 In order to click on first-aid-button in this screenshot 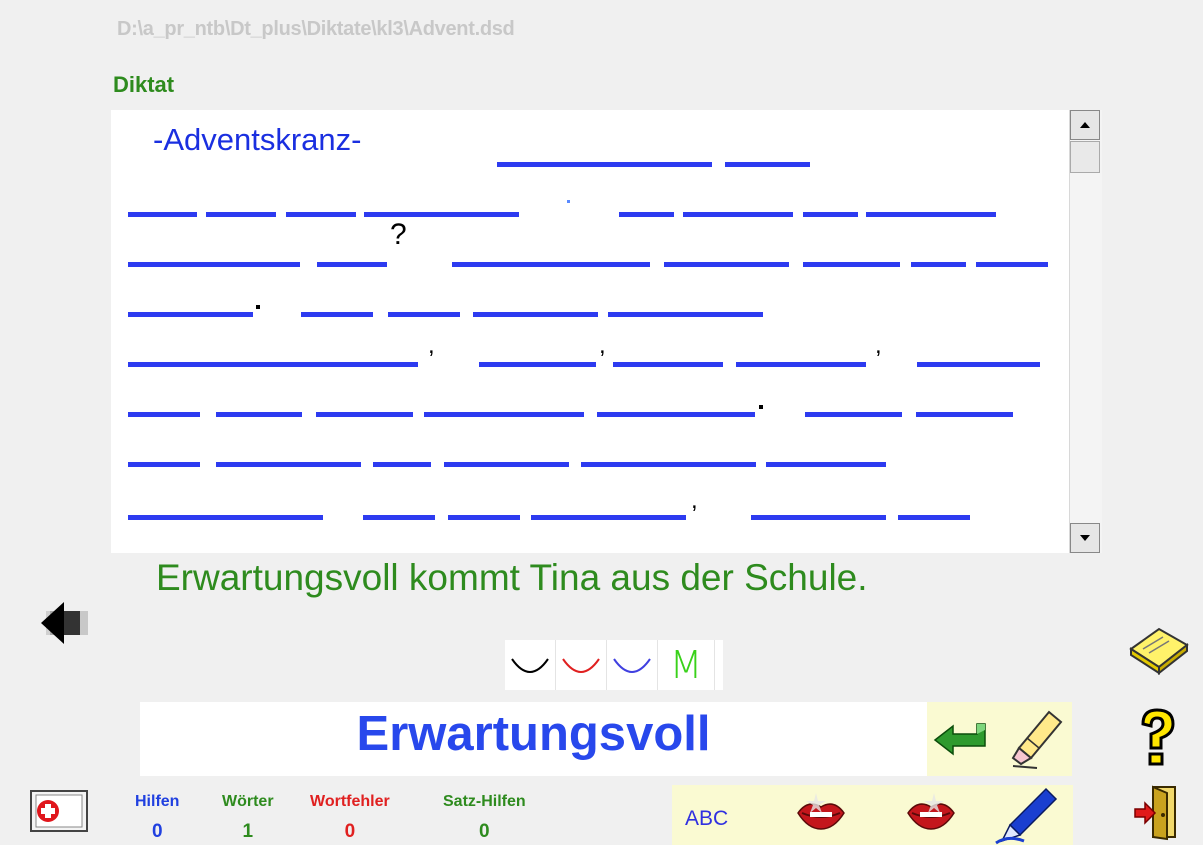, I will do `click(59, 811)`.